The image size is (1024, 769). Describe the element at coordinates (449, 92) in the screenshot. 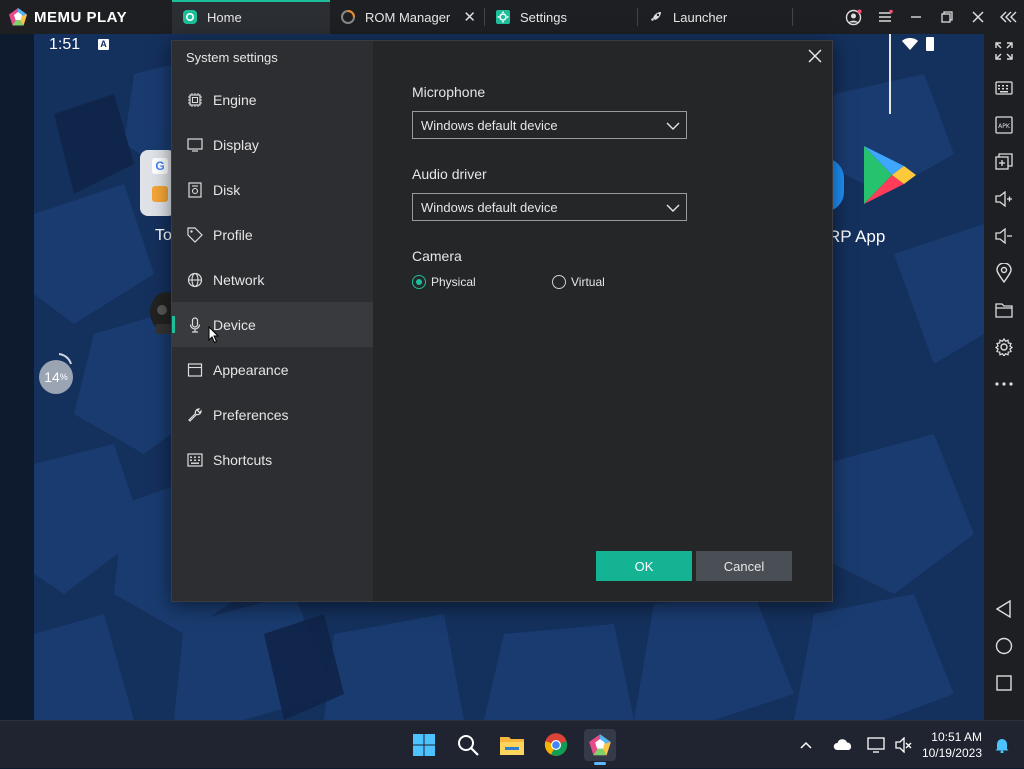

I see `microphone-label: Microphone` at that location.